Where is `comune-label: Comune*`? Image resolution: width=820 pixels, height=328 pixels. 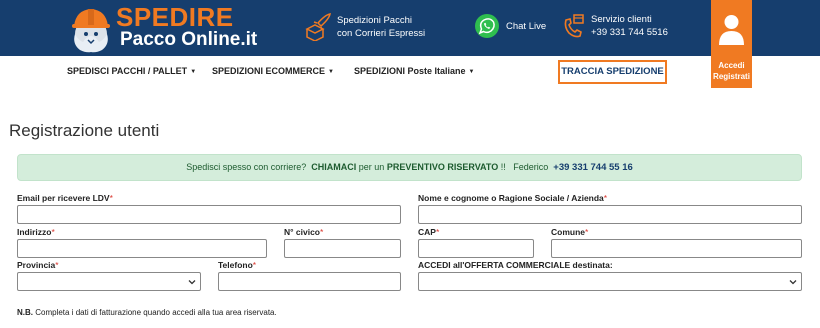 comune-label: Comune* is located at coordinates (570, 232).